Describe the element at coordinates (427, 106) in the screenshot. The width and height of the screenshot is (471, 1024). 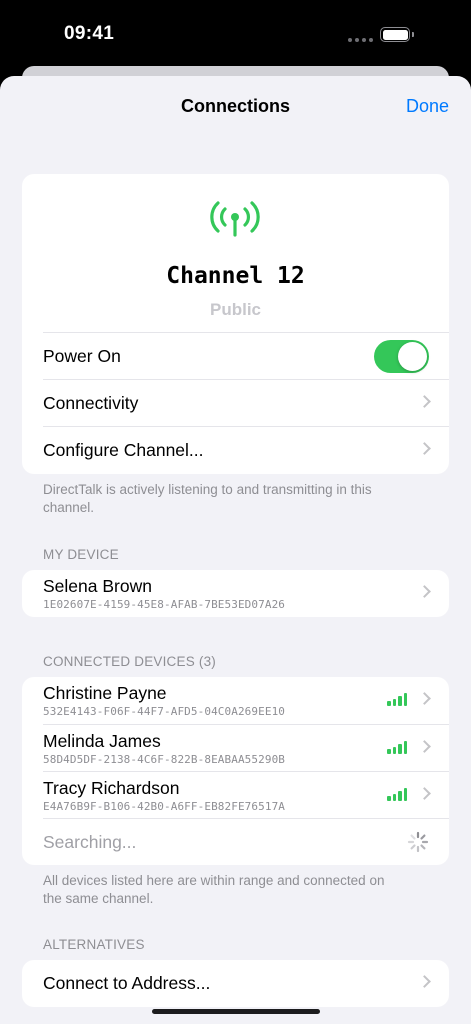
I see `done-button: Done` at that location.